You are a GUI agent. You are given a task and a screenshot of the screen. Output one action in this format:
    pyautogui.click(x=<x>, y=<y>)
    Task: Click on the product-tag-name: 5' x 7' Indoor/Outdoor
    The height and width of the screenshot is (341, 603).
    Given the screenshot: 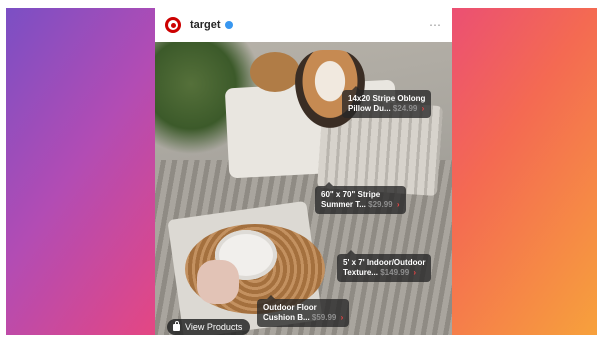 What is the action you would take?
    pyautogui.click(x=384, y=262)
    